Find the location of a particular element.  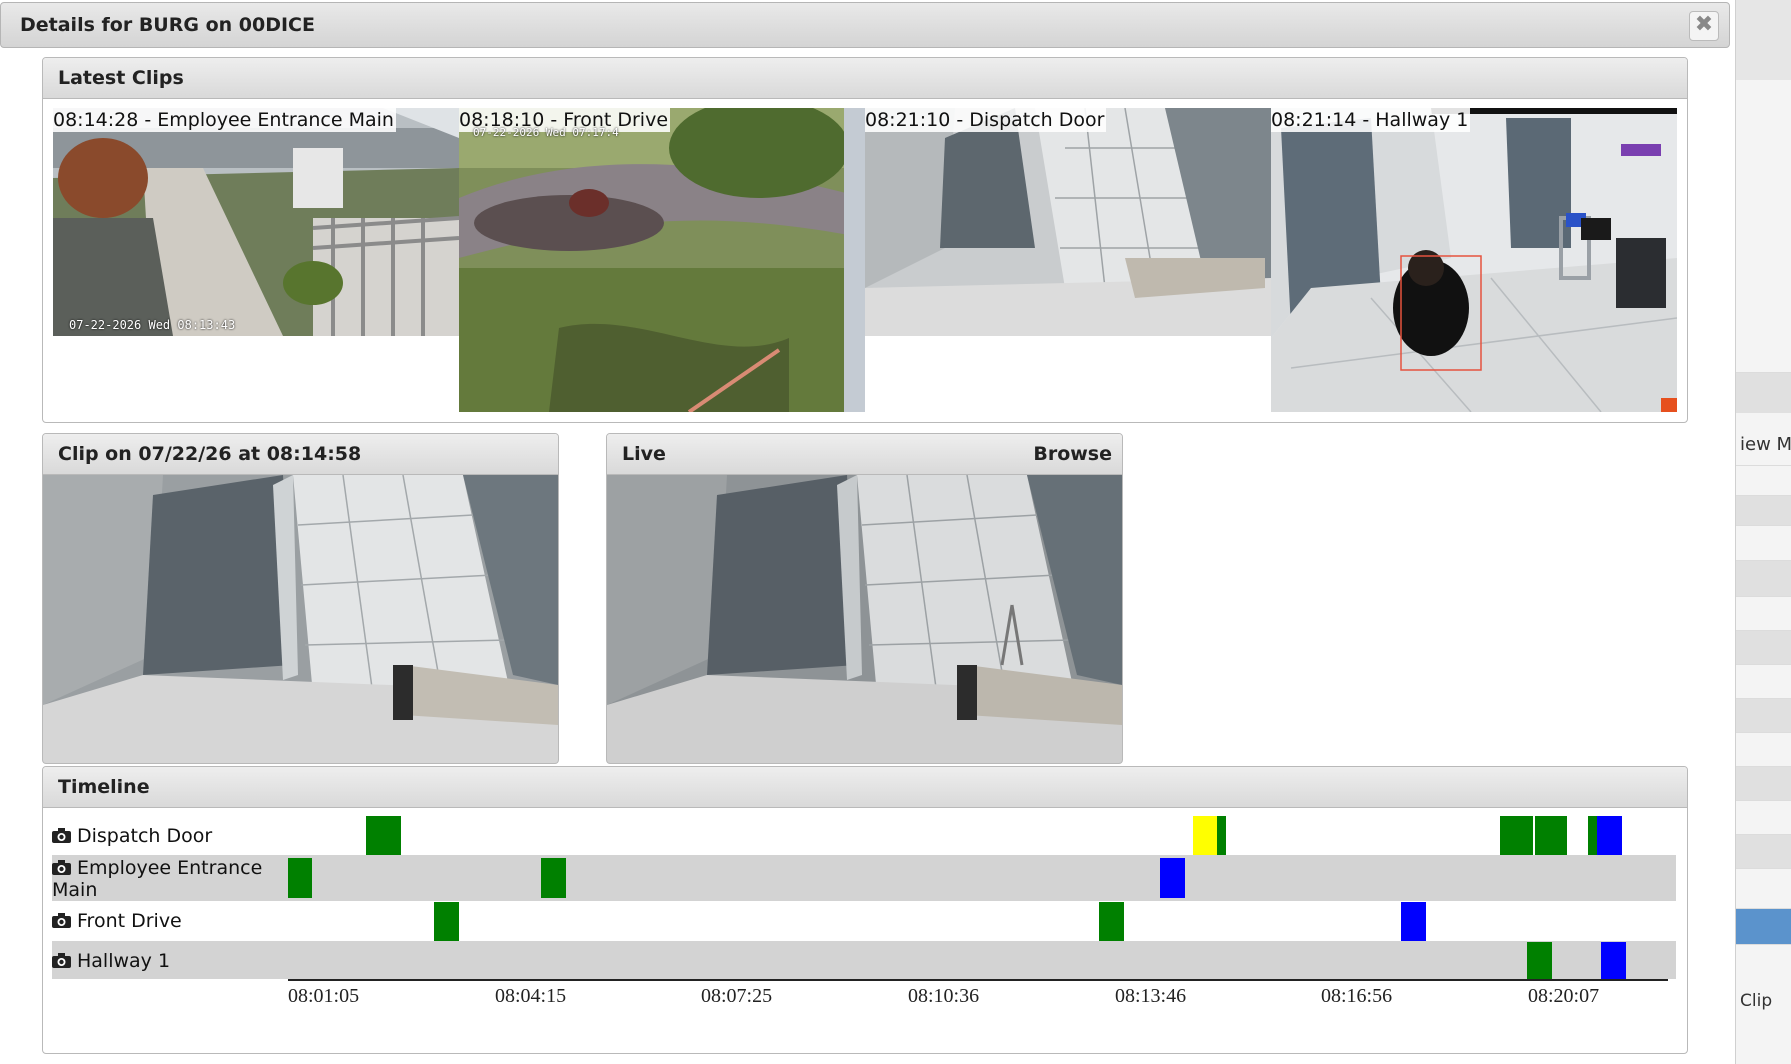

timeline-row-front-drive is located at coordinates (864, 921).